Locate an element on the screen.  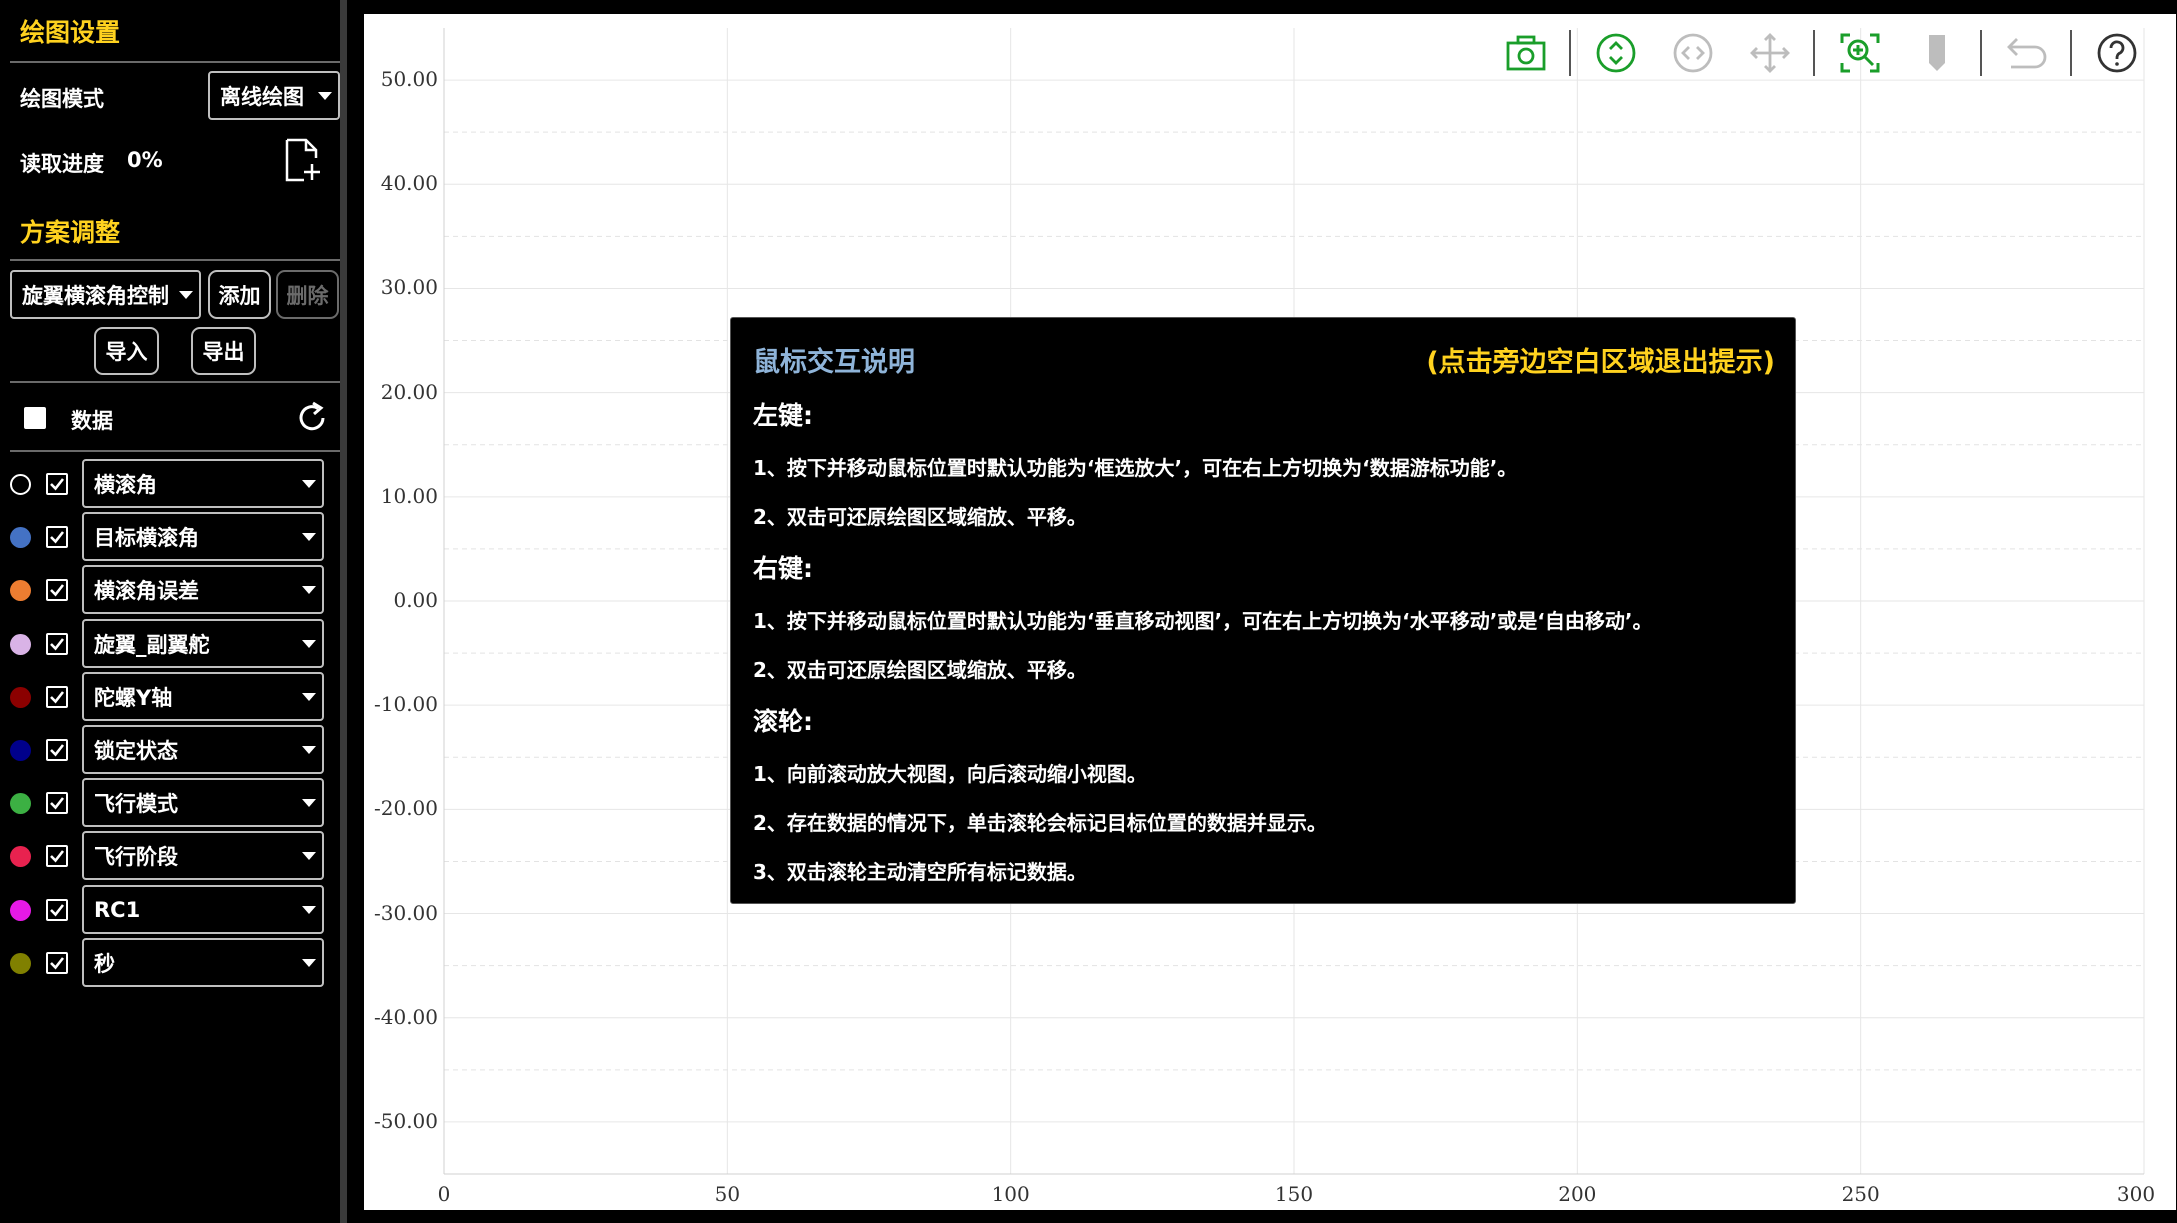
x-tick-label: 0 is located at coordinates (444, 1194).